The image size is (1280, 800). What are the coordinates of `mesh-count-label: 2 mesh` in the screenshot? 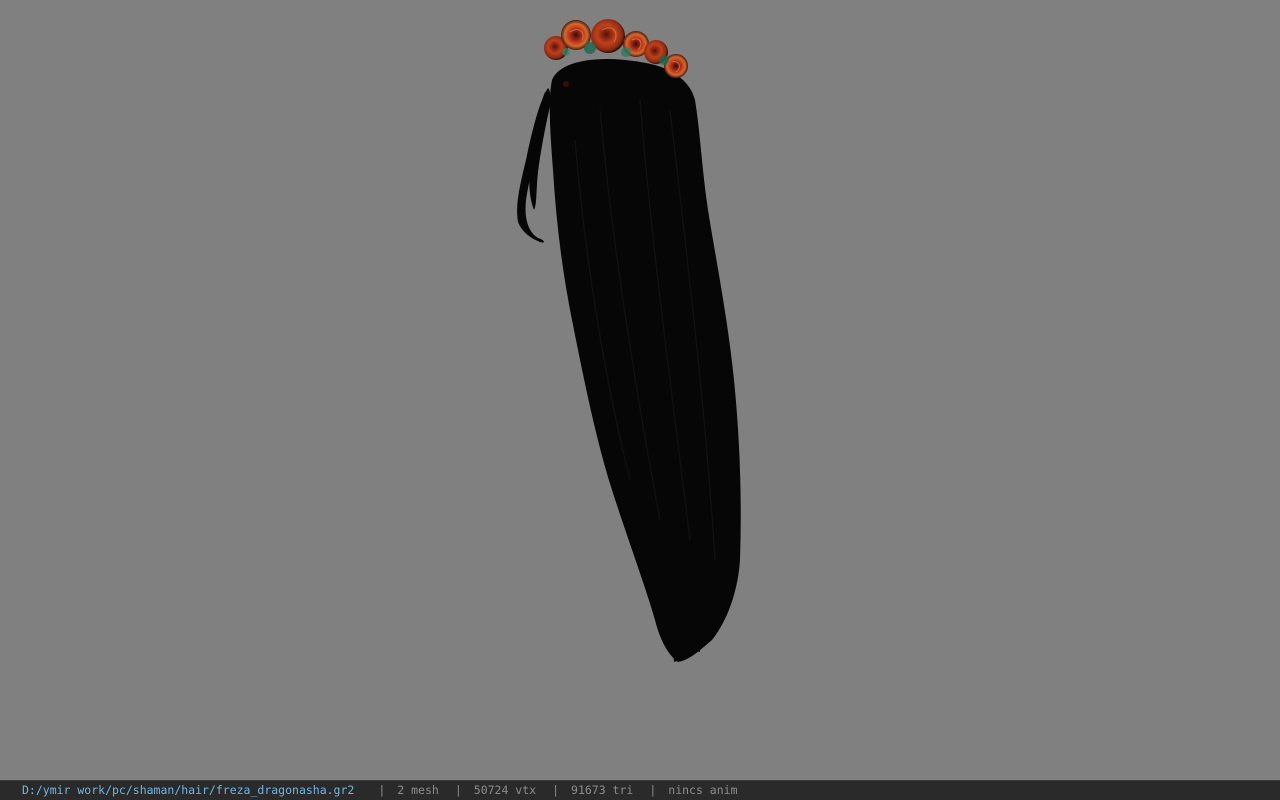 It's located at (418, 790).